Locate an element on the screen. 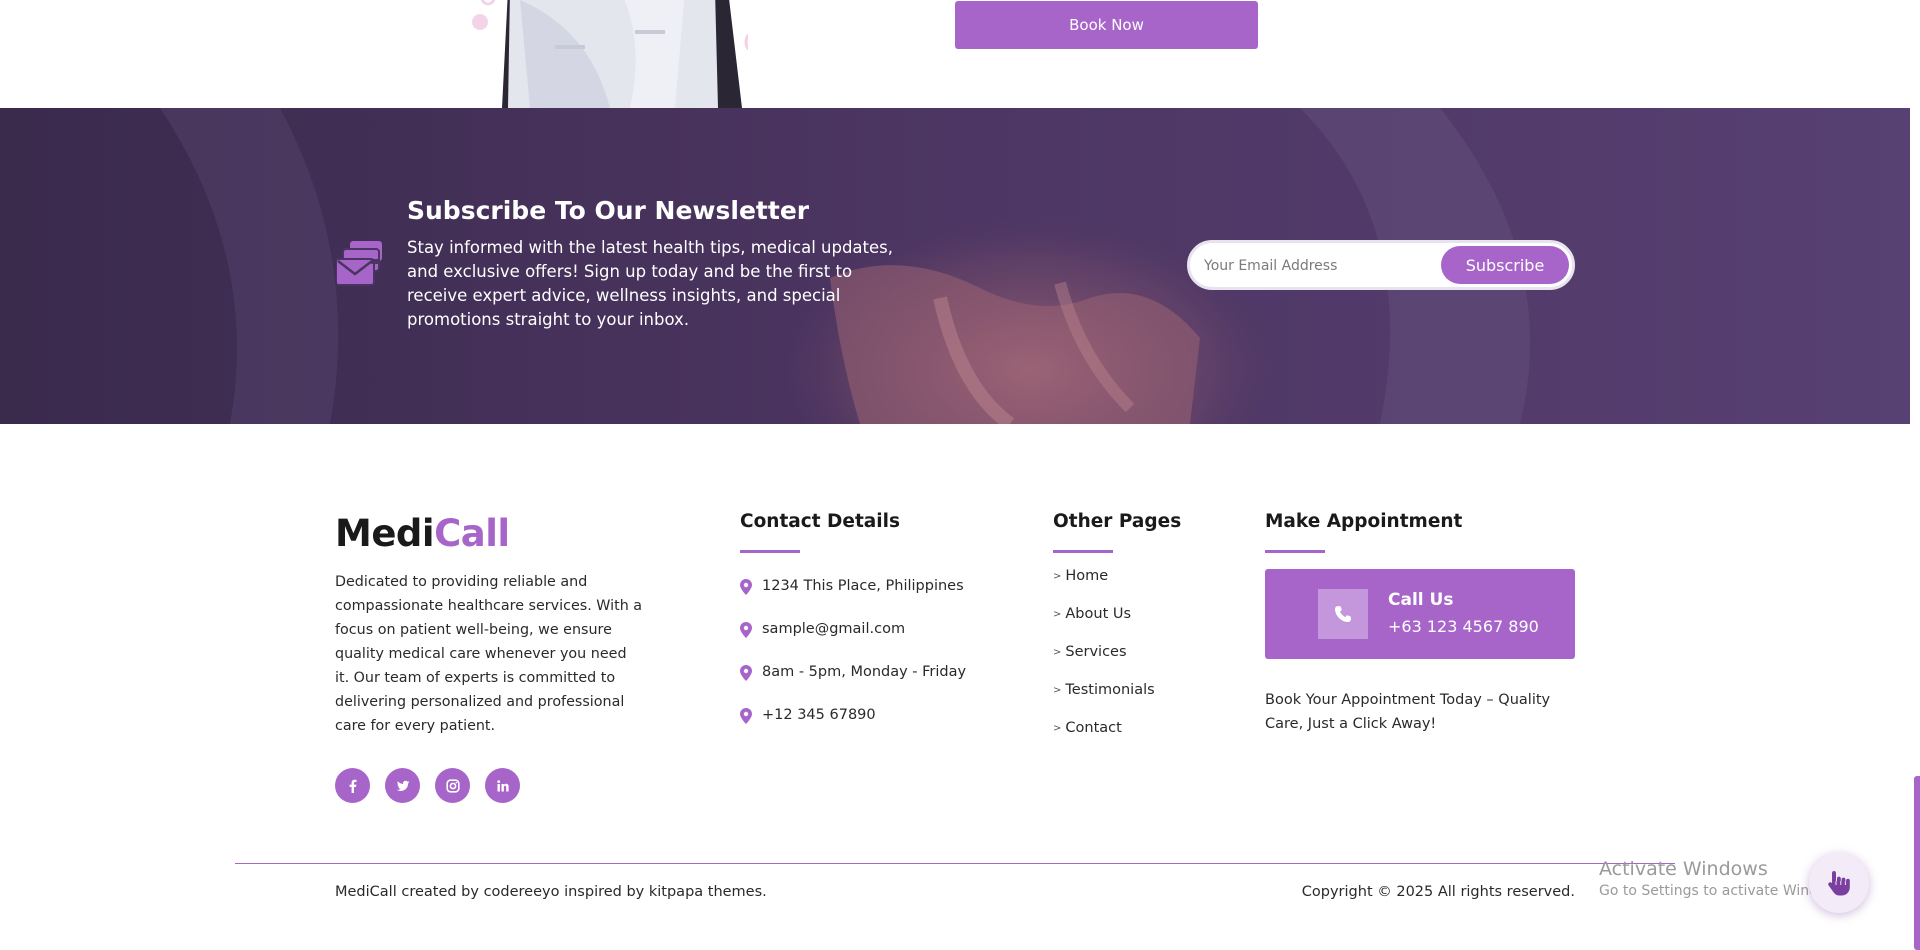 The width and height of the screenshot is (1920, 950). brand-logo: MediCall is located at coordinates (422, 533).